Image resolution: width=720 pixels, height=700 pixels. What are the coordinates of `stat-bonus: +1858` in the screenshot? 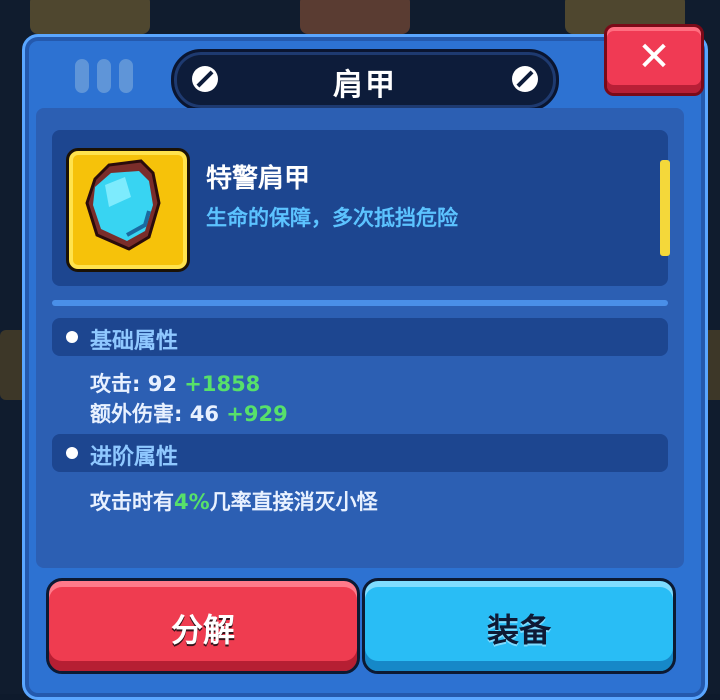 It's located at (222, 384).